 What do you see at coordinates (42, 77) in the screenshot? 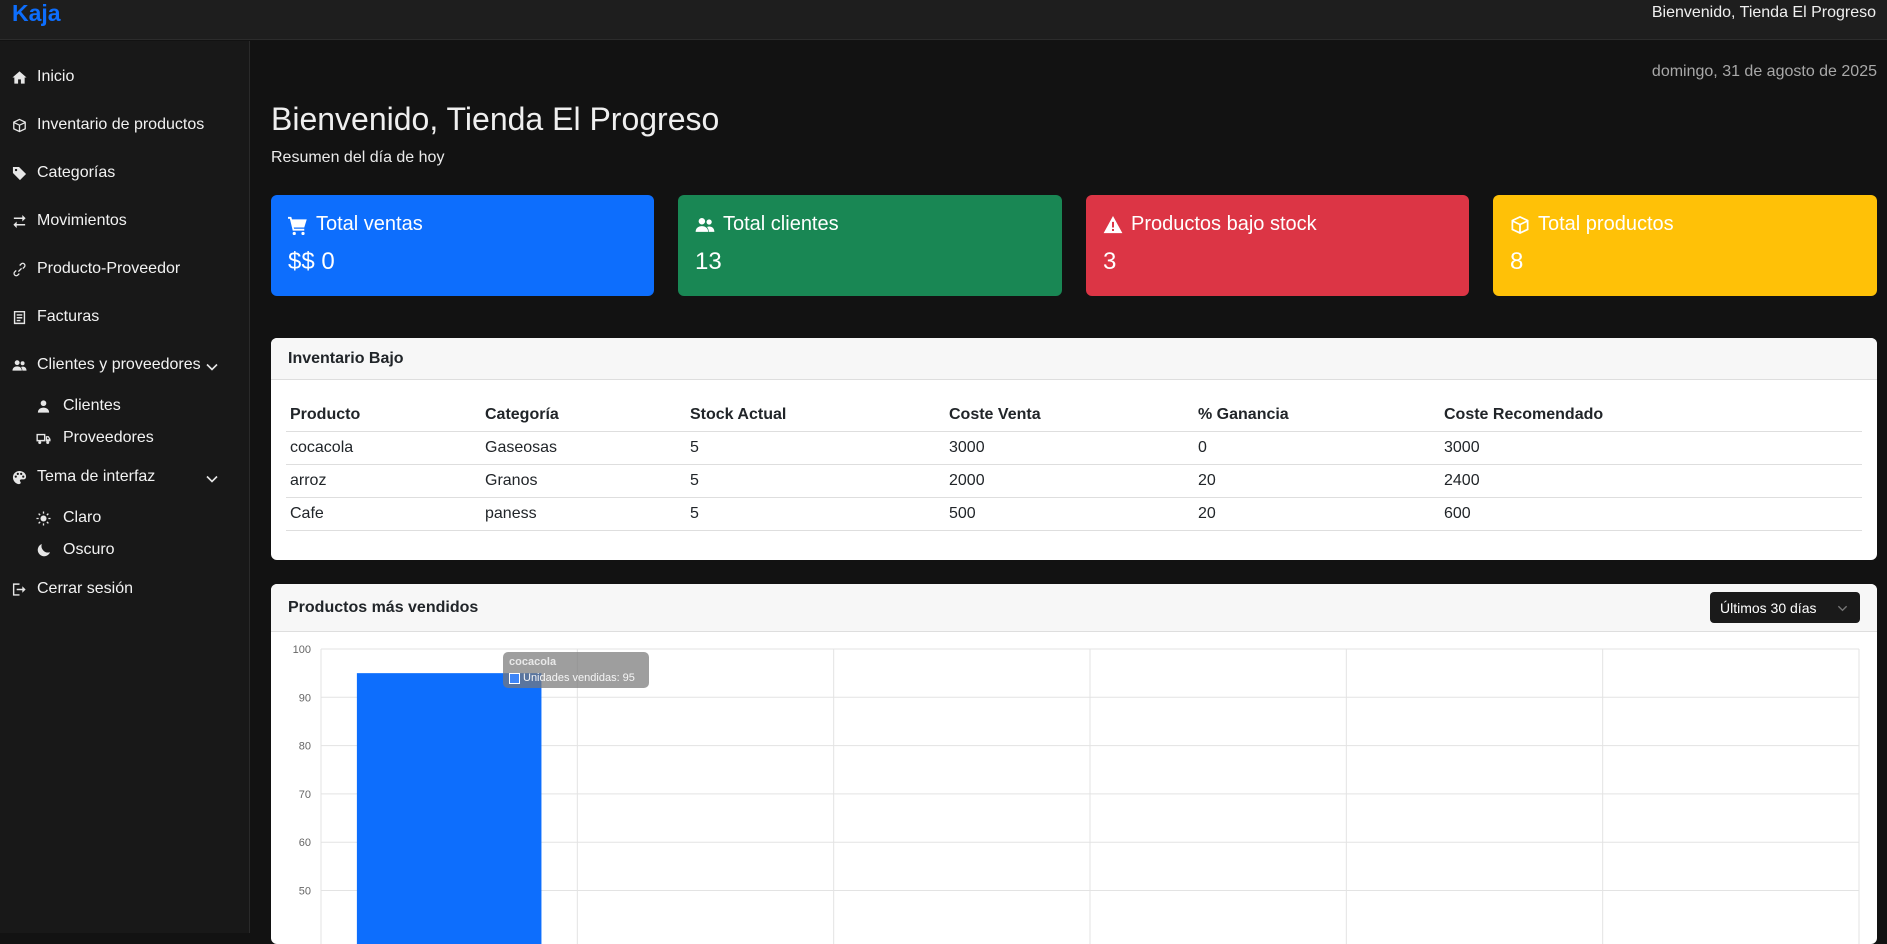
I see `sidebar-item-inicio: Inicio` at bounding box center [42, 77].